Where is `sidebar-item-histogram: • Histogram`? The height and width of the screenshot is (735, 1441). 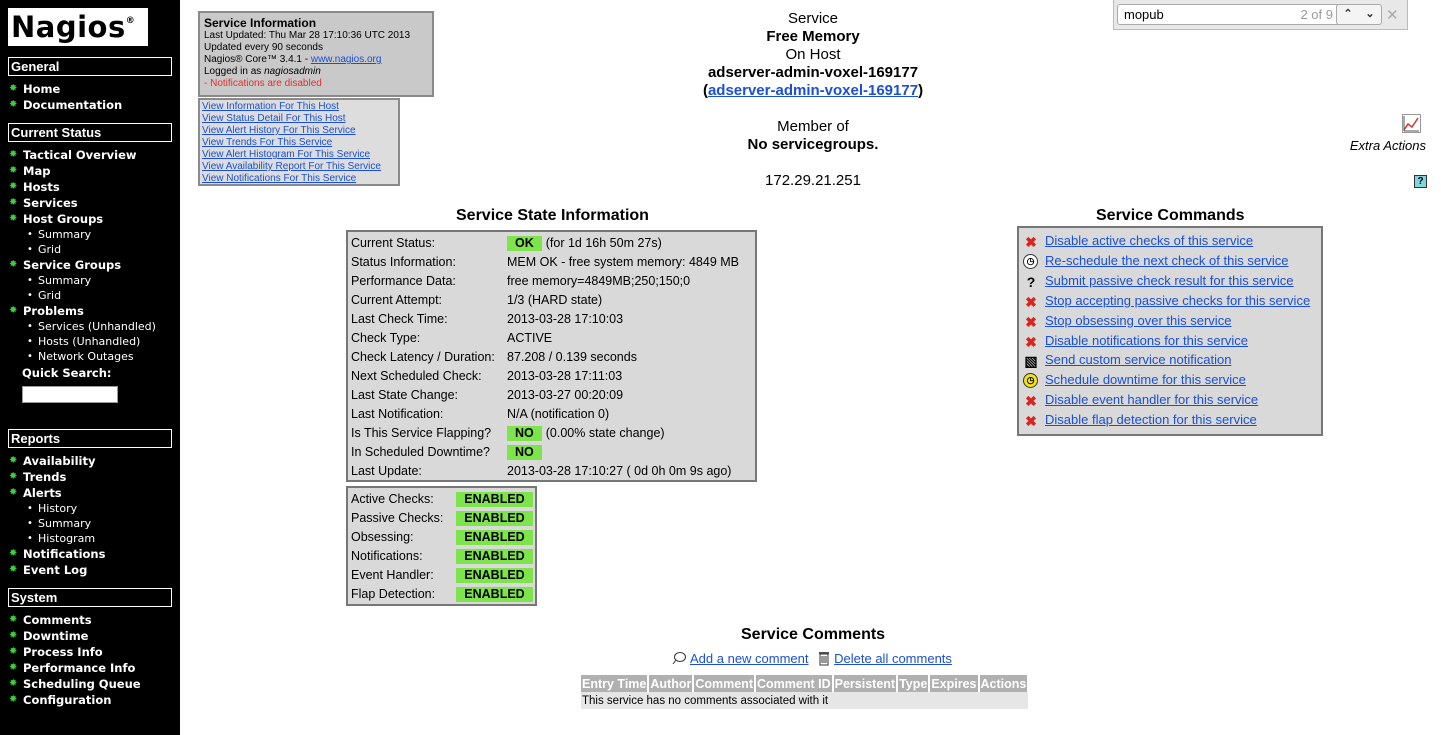 sidebar-item-histogram: • Histogram is located at coordinates (93, 538).